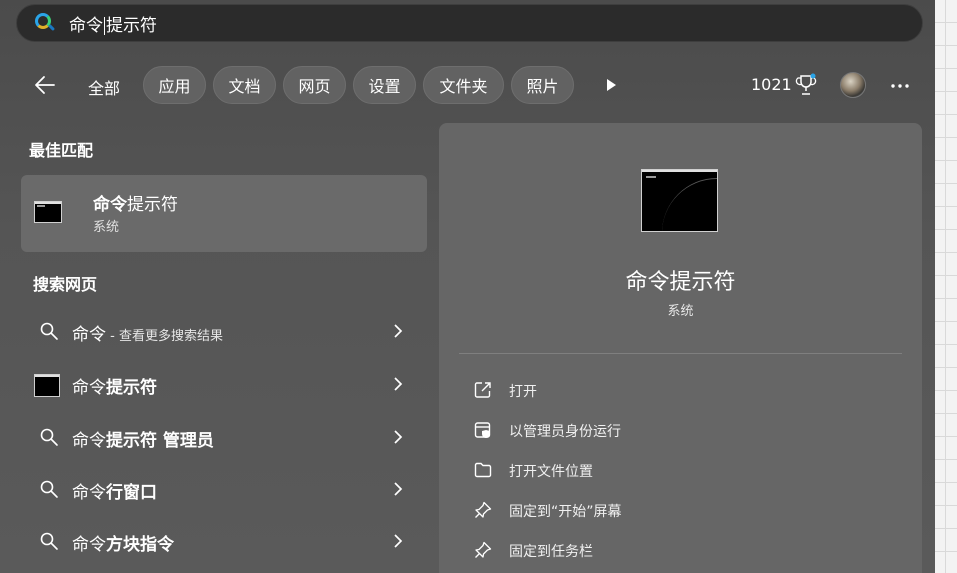 The image size is (957, 573). What do you see at coordinates (224, 331) in the screenshot?
I see `web-result-item: 命令 - 查看更多搜索结果` at bounding box center [224, 331].